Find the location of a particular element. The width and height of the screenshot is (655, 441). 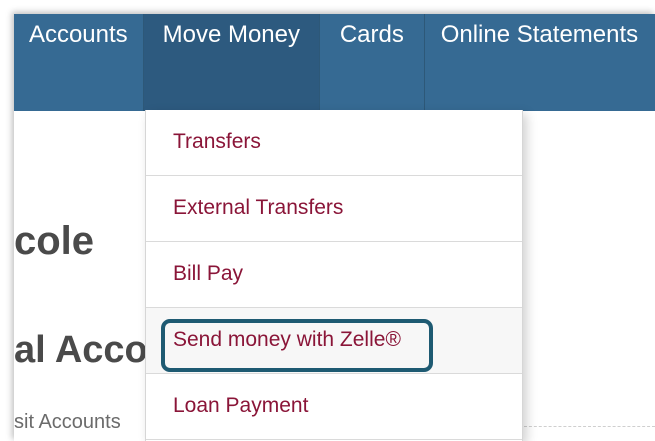

section-heading: al Acco is located at coordinates (81, 350).